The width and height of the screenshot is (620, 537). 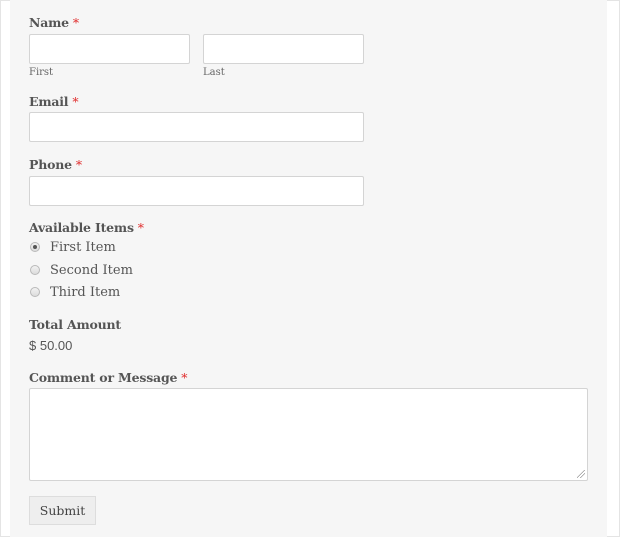 What do you see at coordinates (91, 270) in the screenshot?
I see `radio-label: Second Item` at bounding box center [91, 270].